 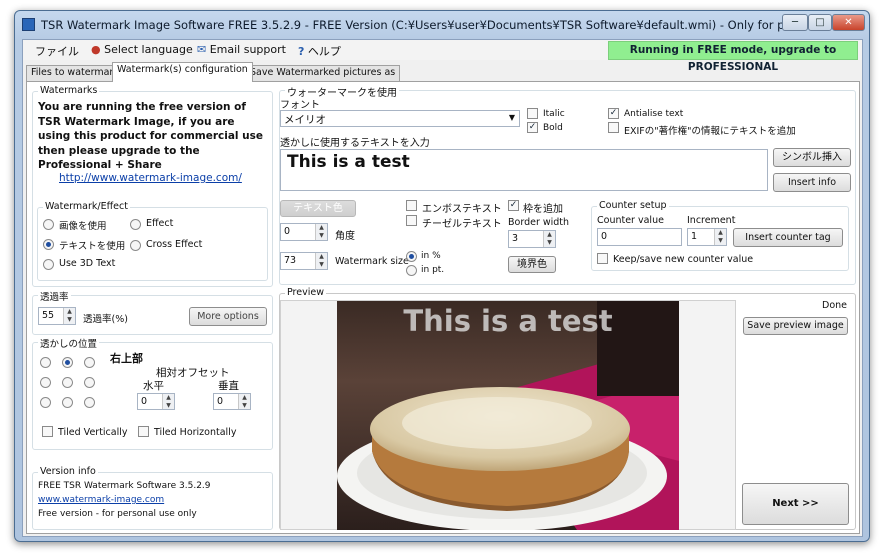 What do you see at coordinates (812, 182) in the screenshot?
I see `insert-info-button: Insert info` at bounding box center [812, 182].